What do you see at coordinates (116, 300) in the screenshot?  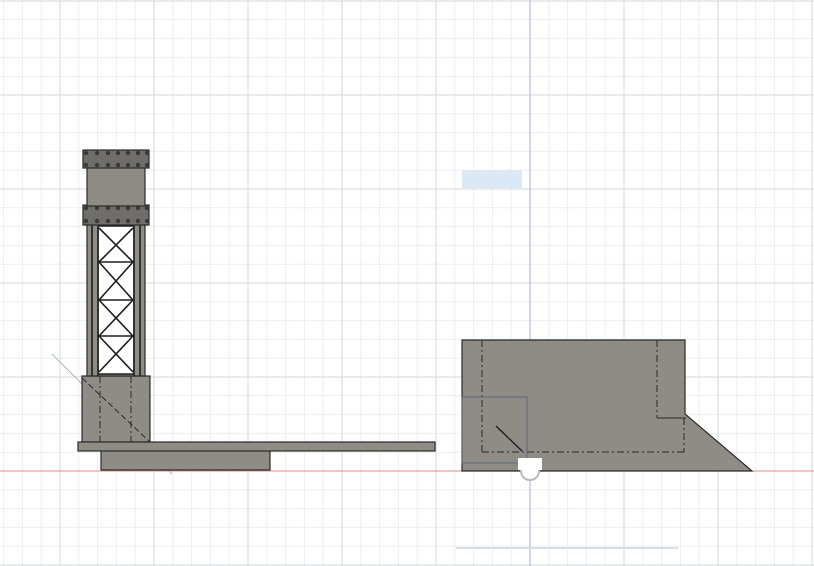 I see `tower-cross-bracing` at bounding box center [116, 300].